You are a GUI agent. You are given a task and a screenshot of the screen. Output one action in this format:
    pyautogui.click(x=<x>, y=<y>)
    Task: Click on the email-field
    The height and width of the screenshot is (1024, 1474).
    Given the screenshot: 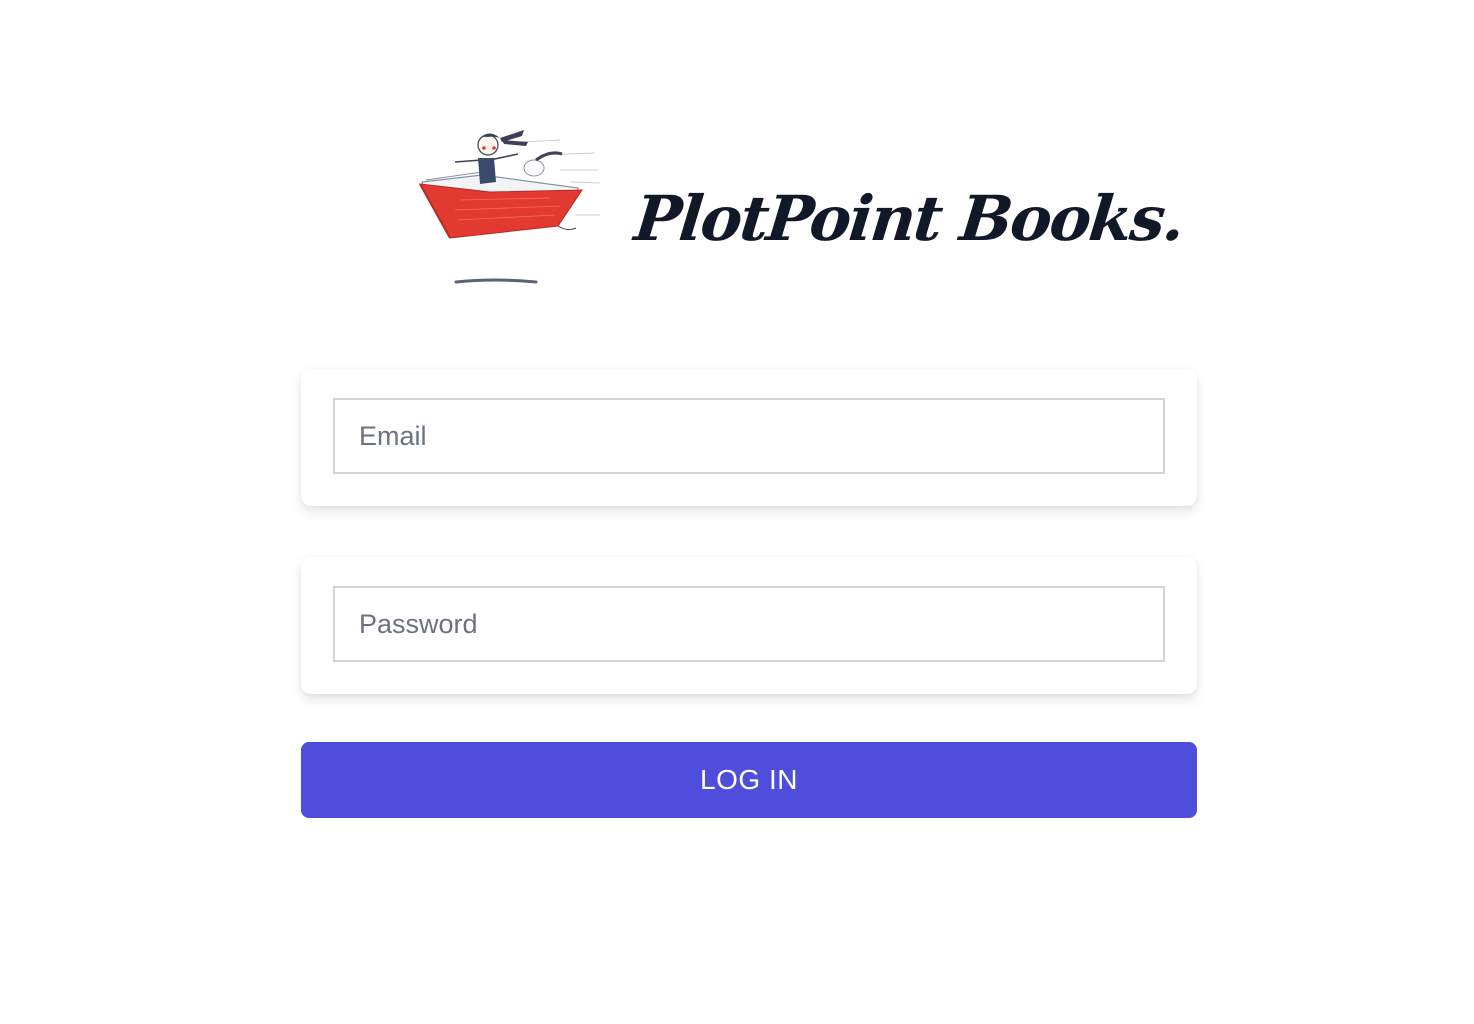 What is the action you would take?
    pyautogui.click(x=749, y=436)
    